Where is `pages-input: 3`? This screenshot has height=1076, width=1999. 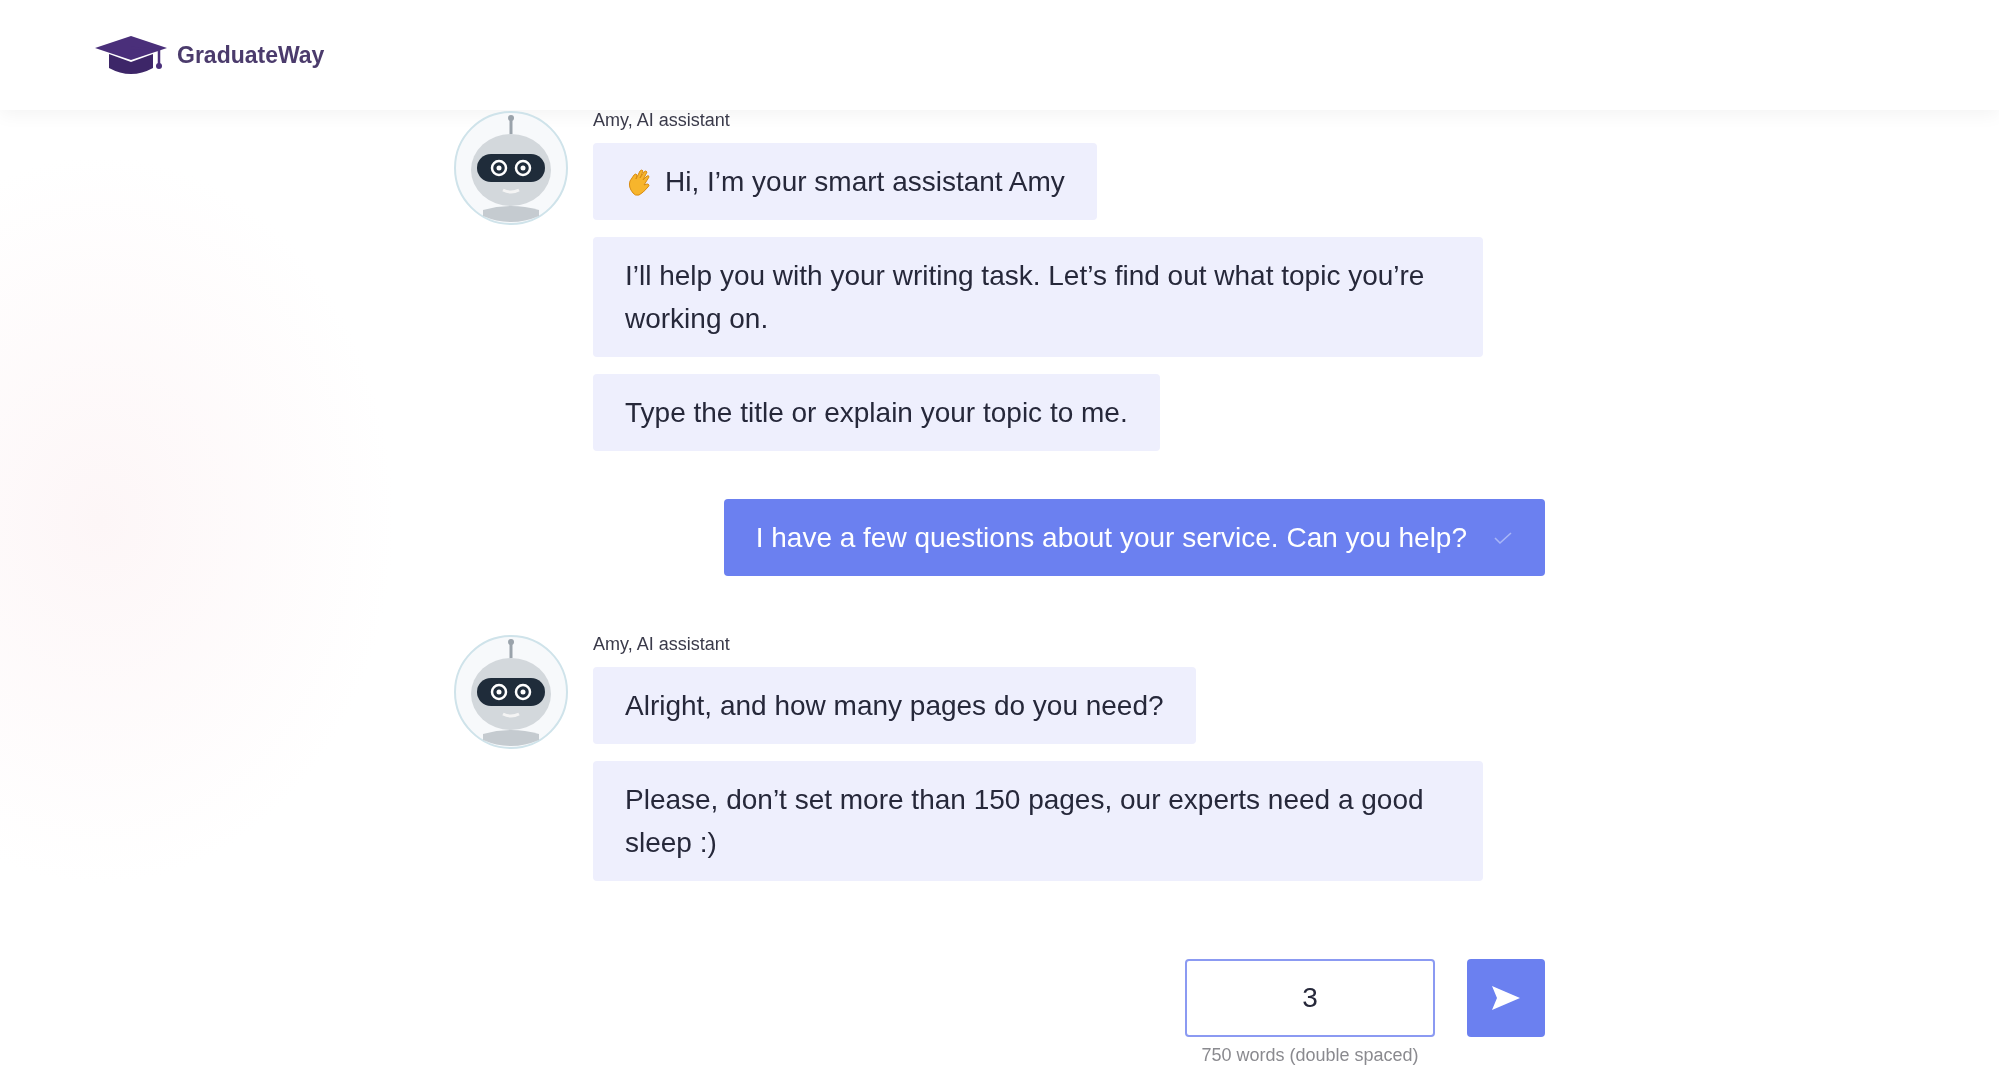 pages-input: 3 is located at coordinates (1310, 998).